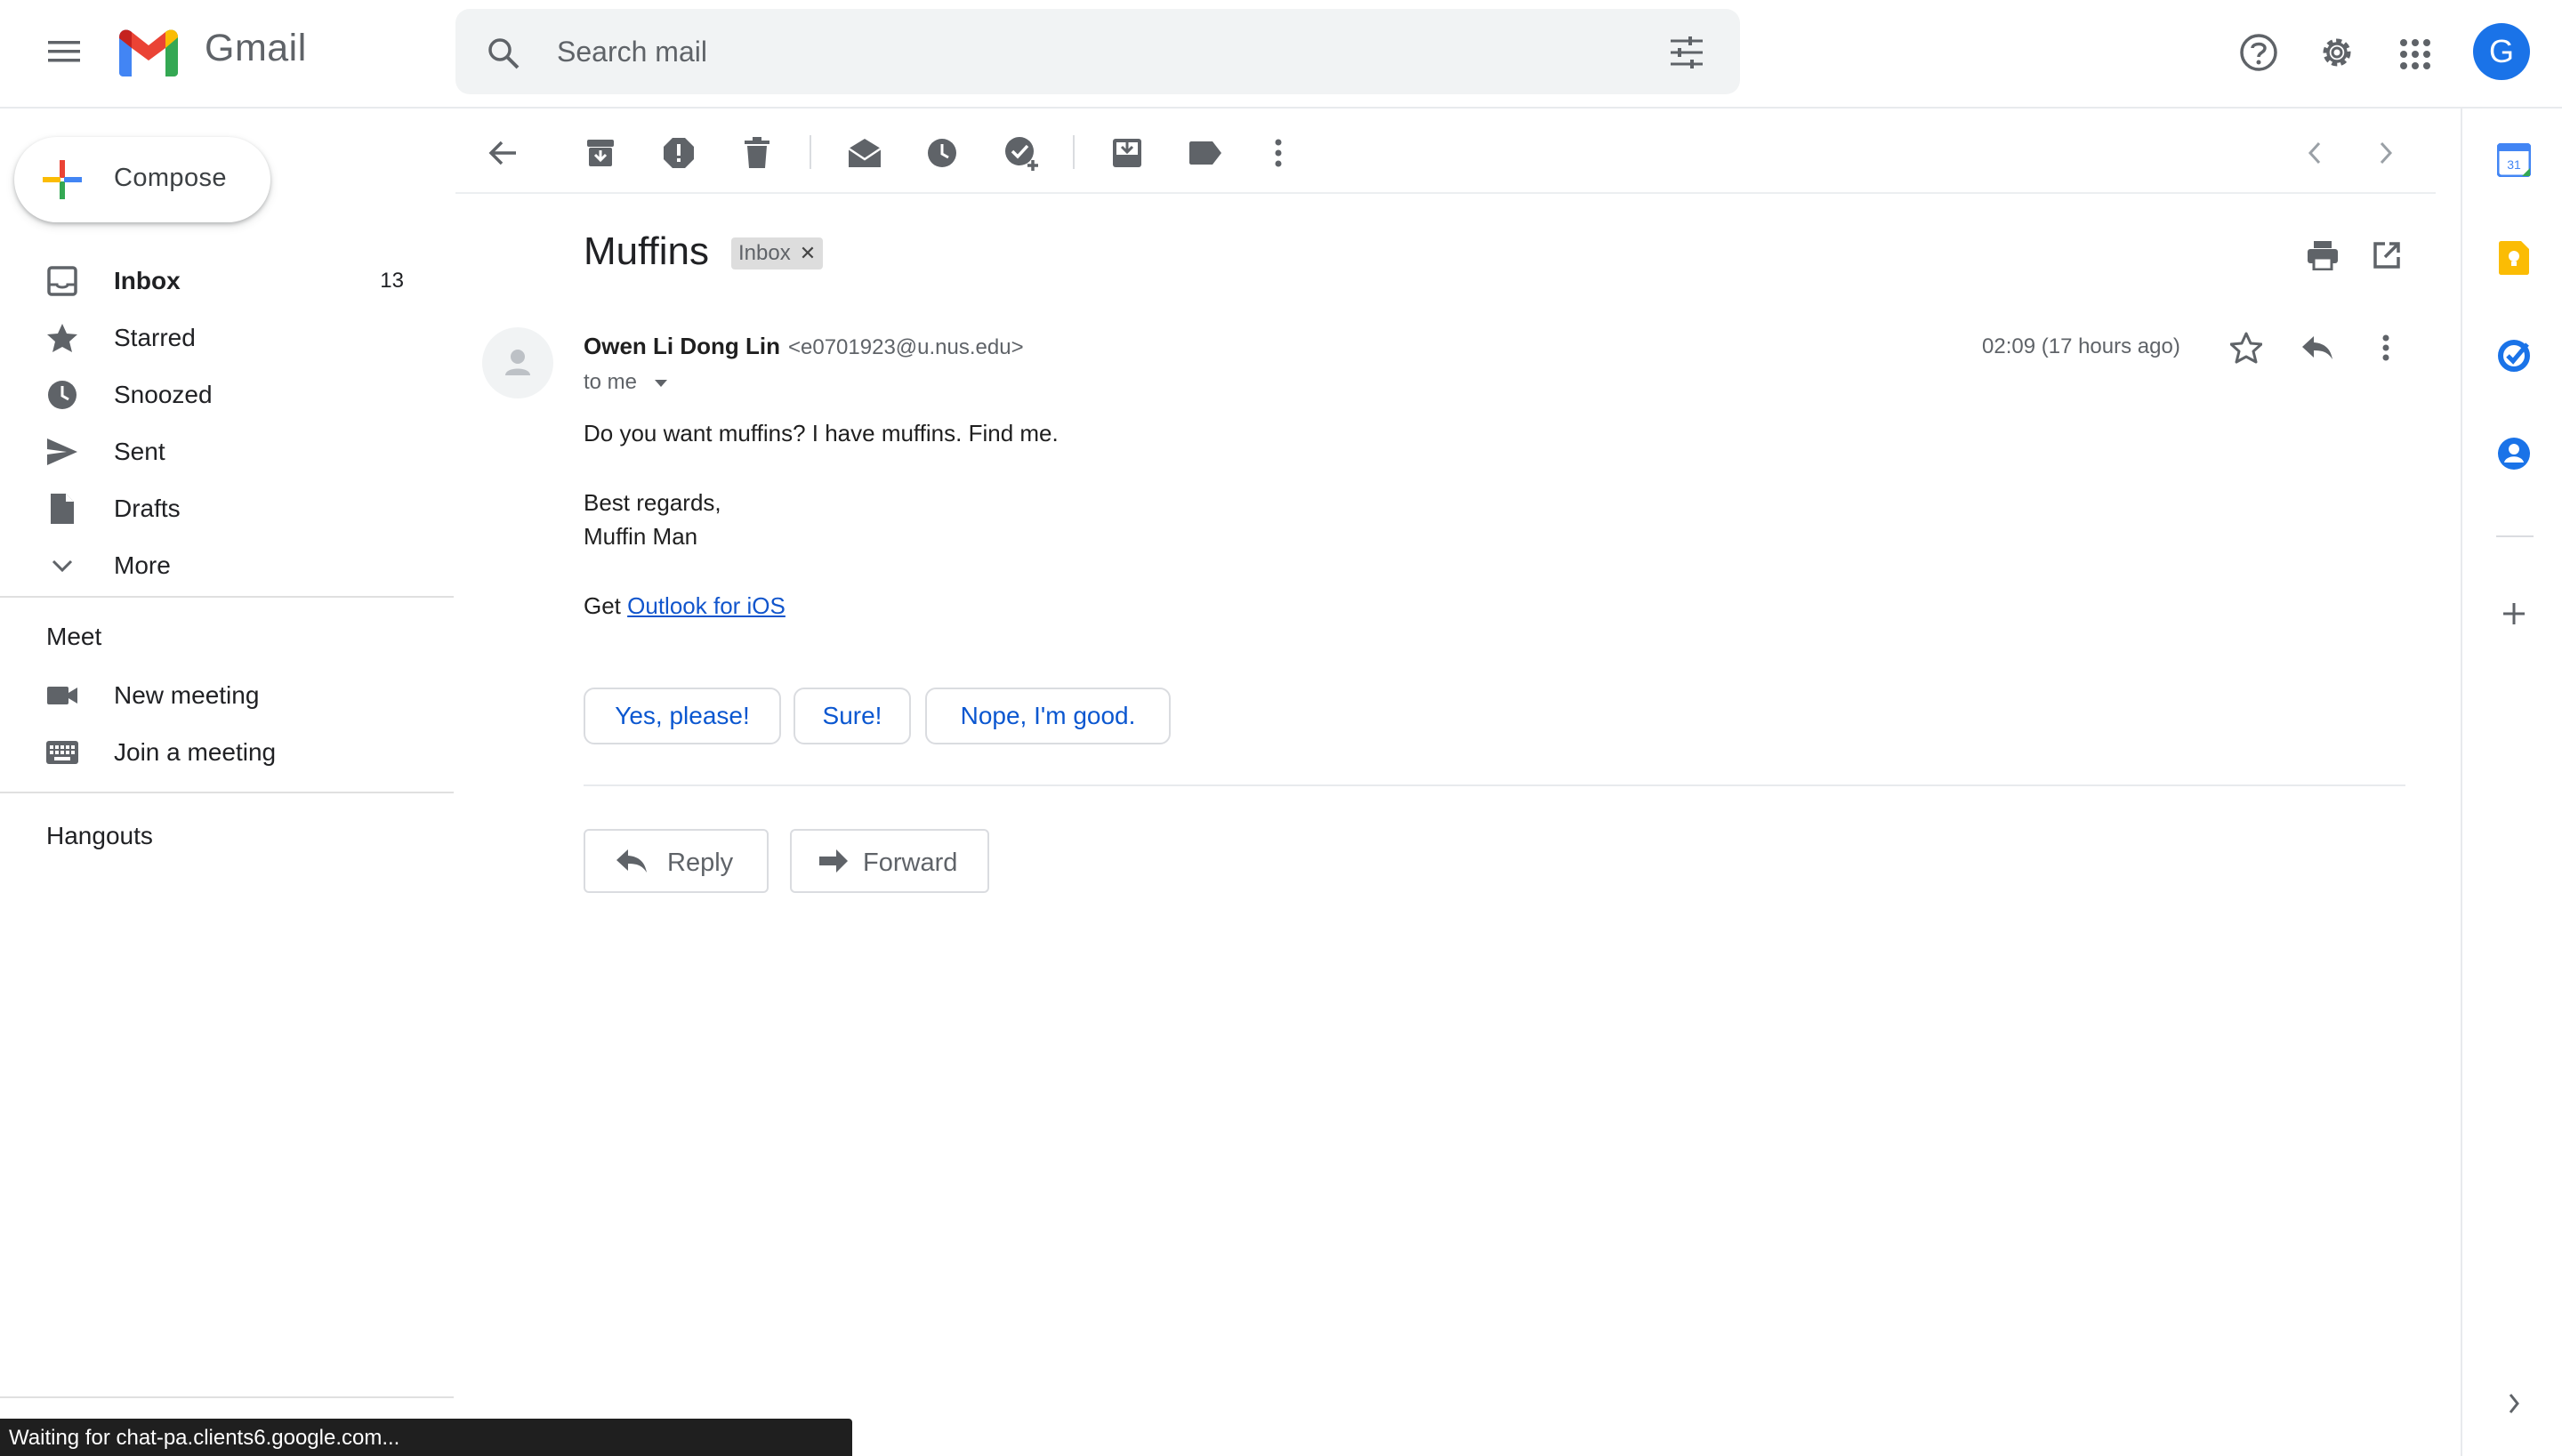 The height and width of the screenshot is (1456, 2562). I want to click on account-avatar: G, so click(2501, 51).